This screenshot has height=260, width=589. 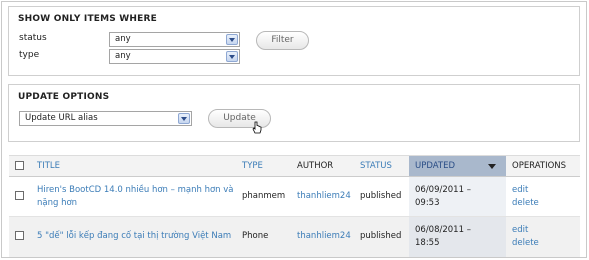 What do you see at coordinates (282, 40) in the screenshot?
I see `filter-button: Filter` at bounding box center [282, 40].